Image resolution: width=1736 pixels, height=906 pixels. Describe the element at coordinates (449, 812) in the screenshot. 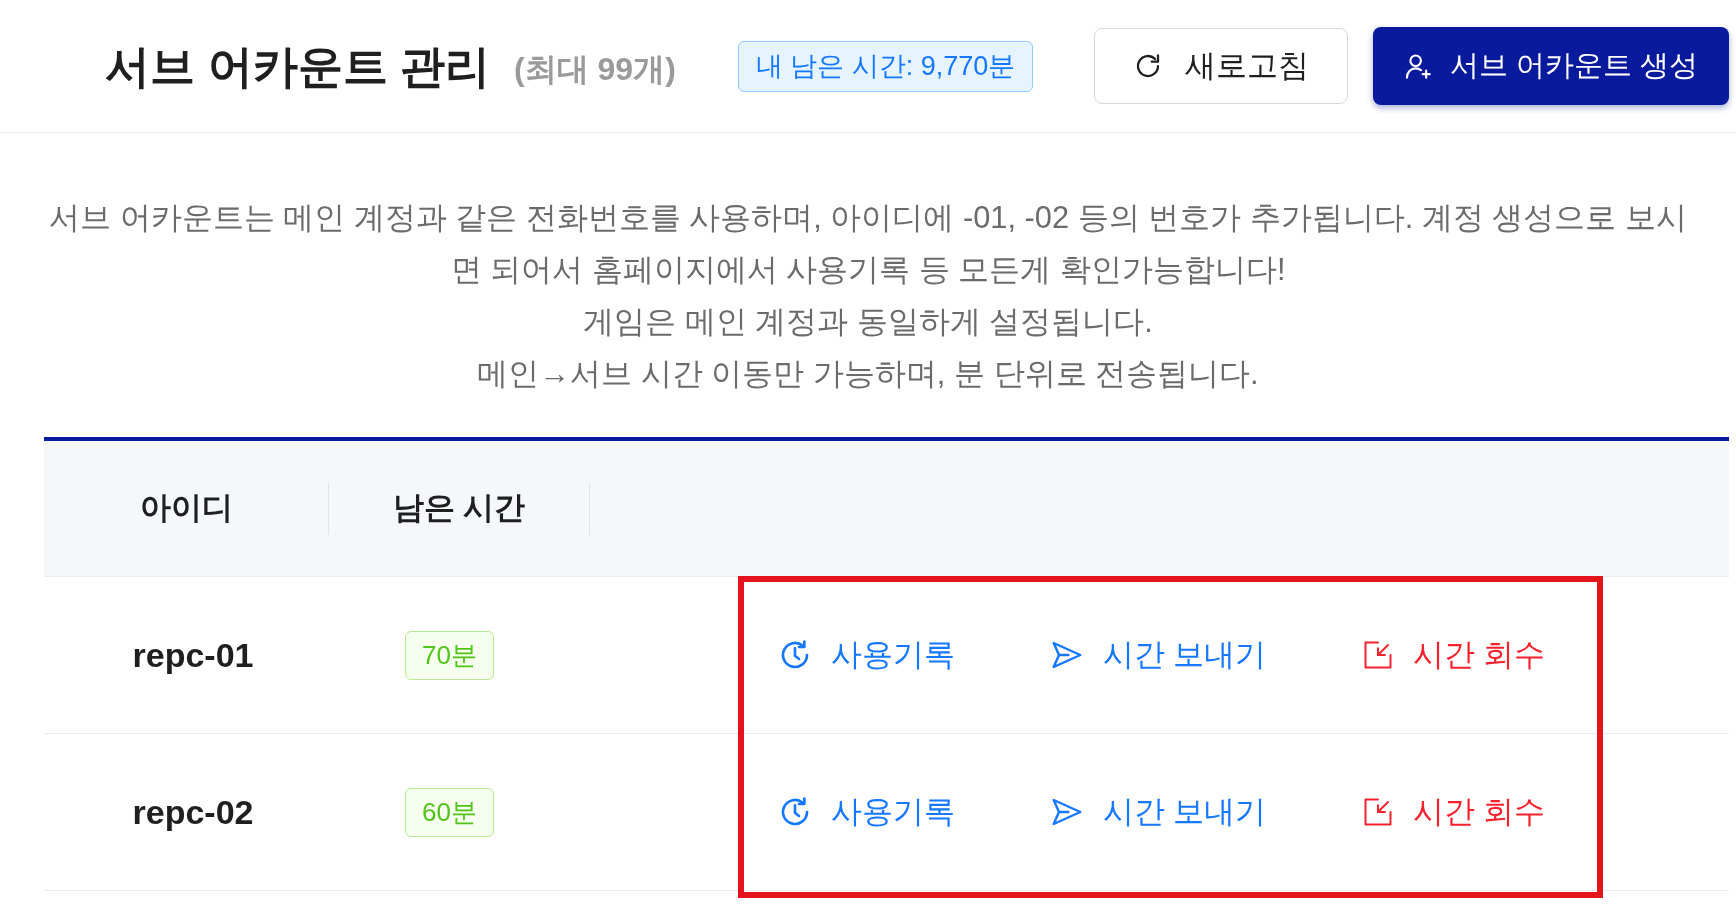

I see `remaining-time-badge: 60분` at that location.